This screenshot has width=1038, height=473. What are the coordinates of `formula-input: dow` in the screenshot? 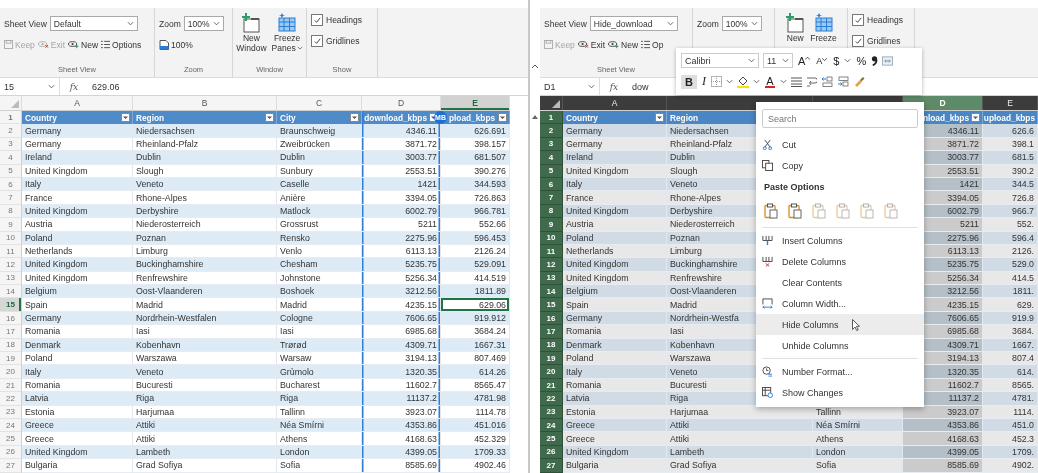 It's located at (638, 86).